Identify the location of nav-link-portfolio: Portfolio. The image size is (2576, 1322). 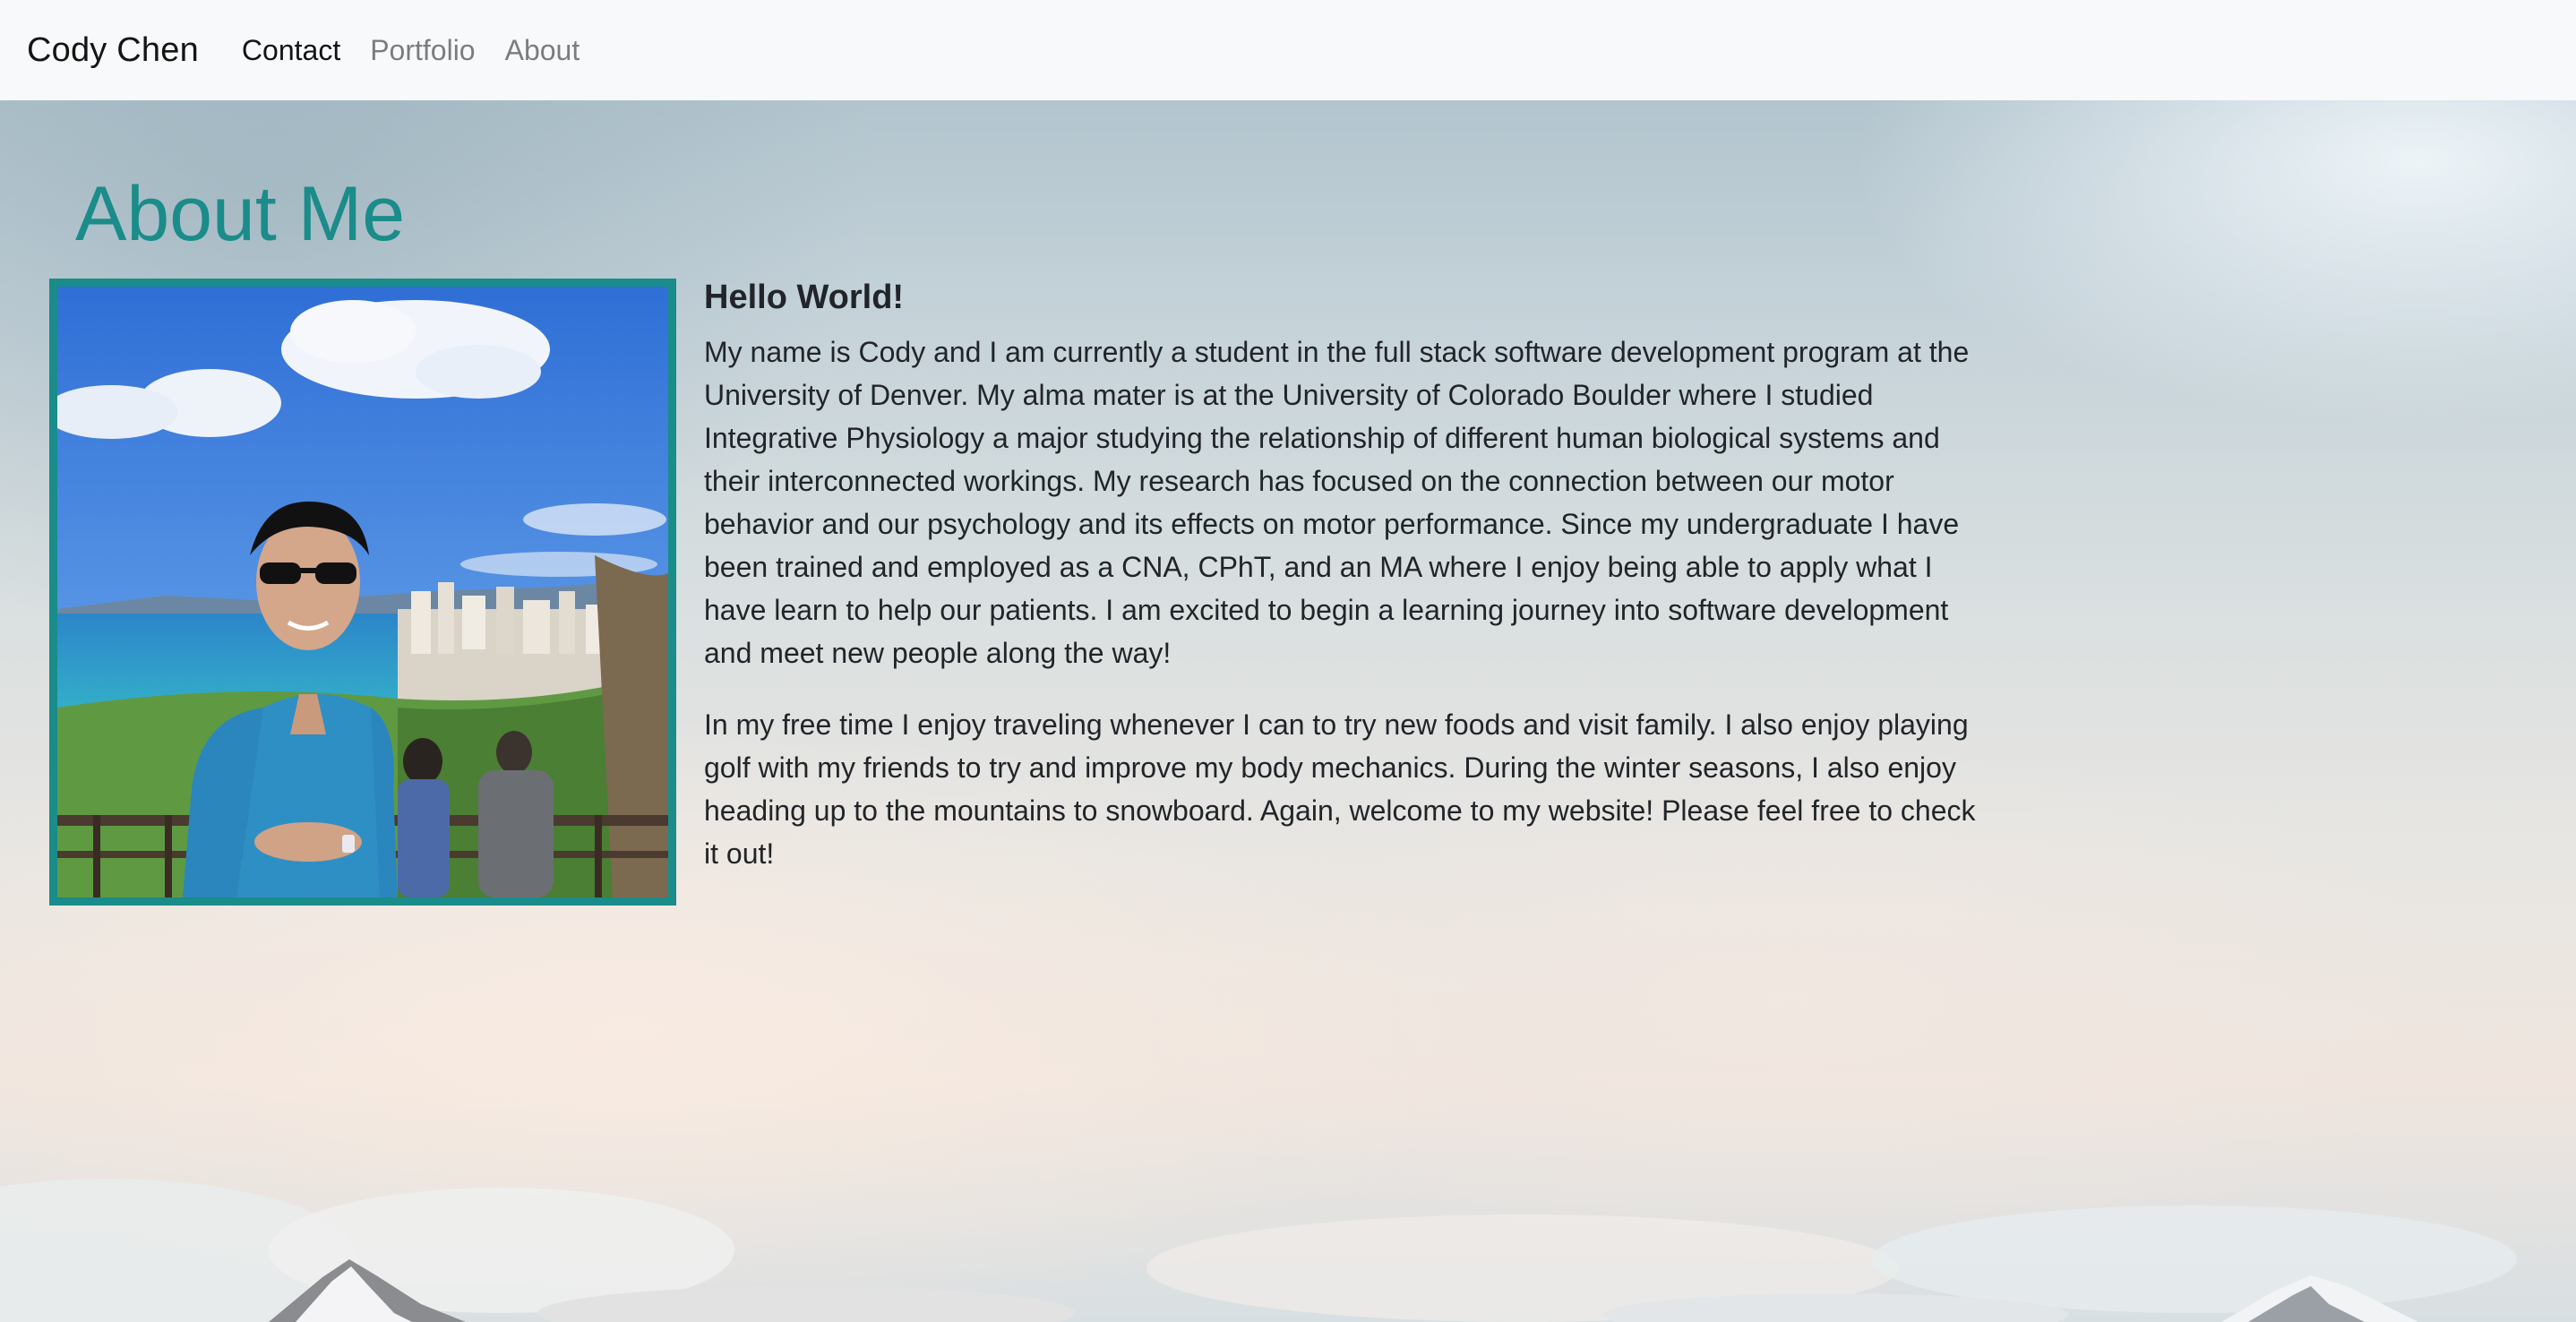
(422, 50).